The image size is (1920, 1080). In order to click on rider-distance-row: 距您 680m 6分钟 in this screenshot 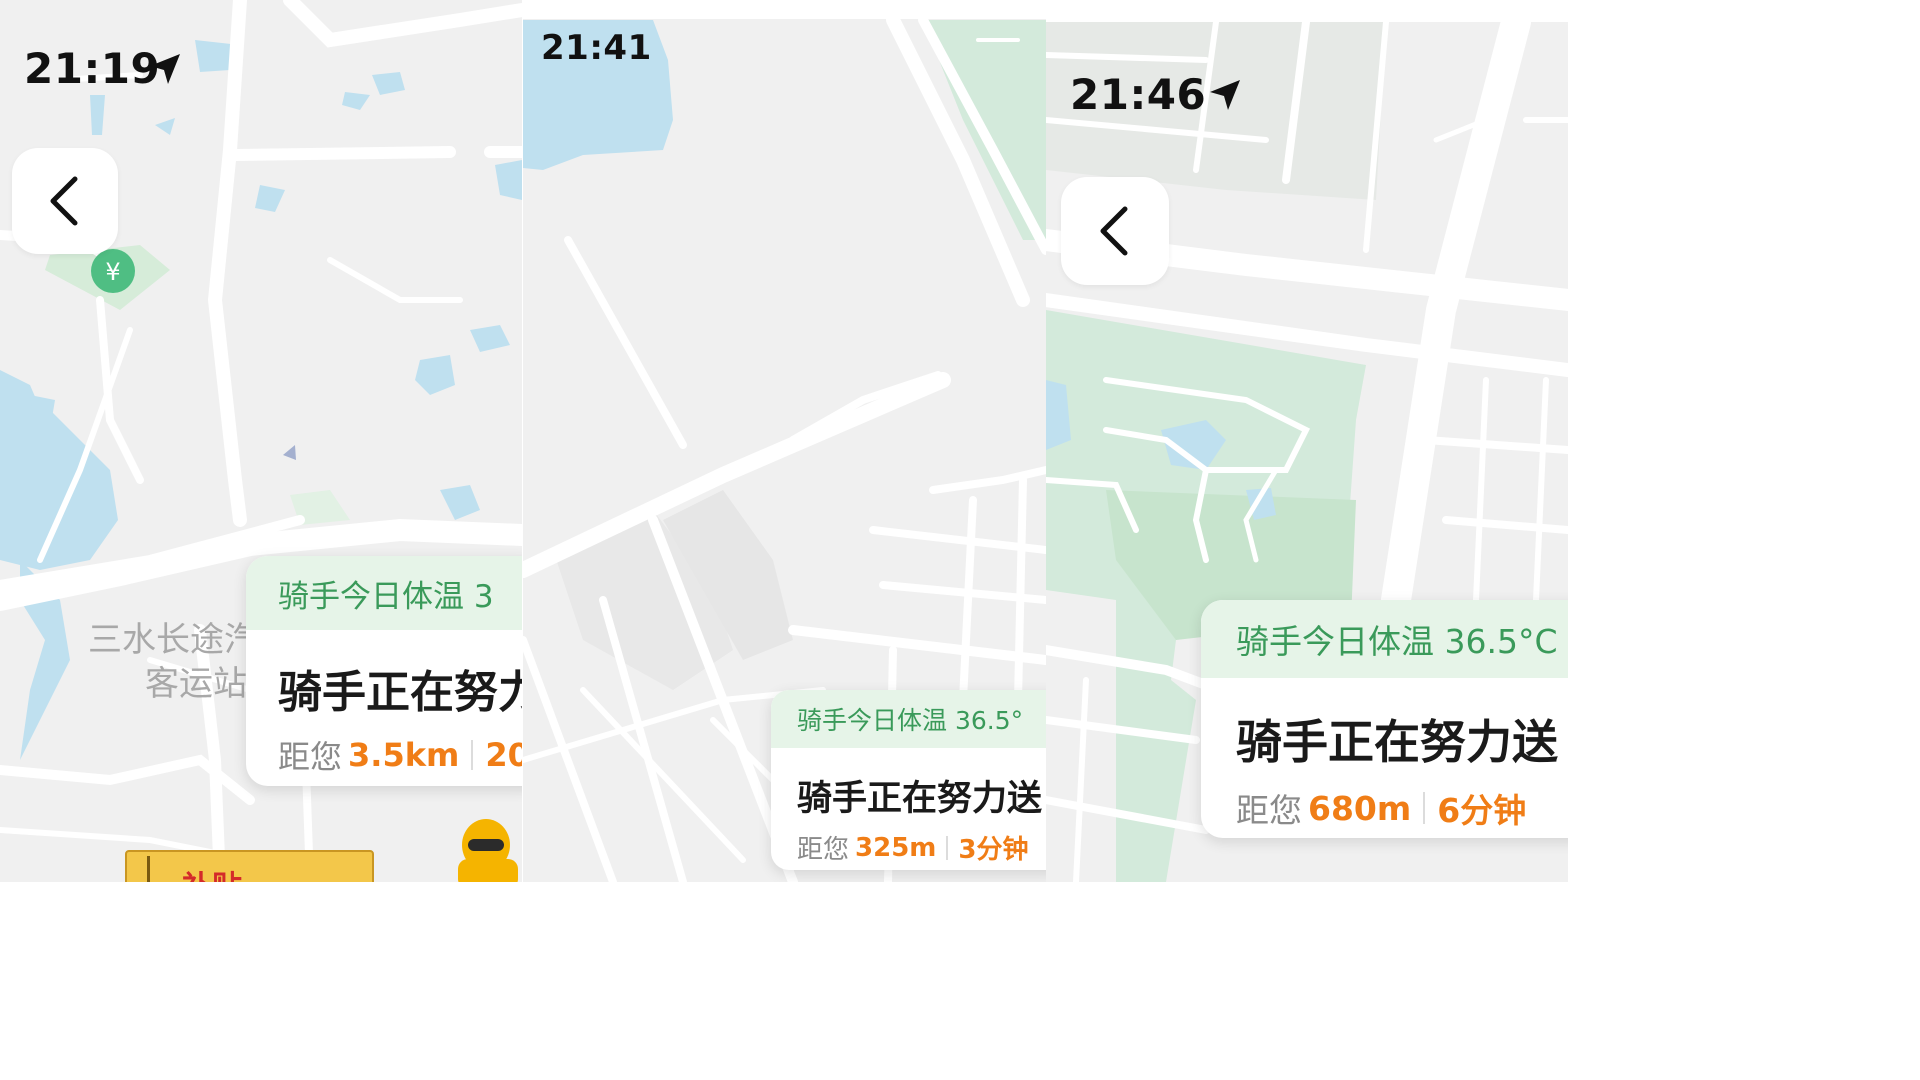, I will do `click(1384, 808)`.